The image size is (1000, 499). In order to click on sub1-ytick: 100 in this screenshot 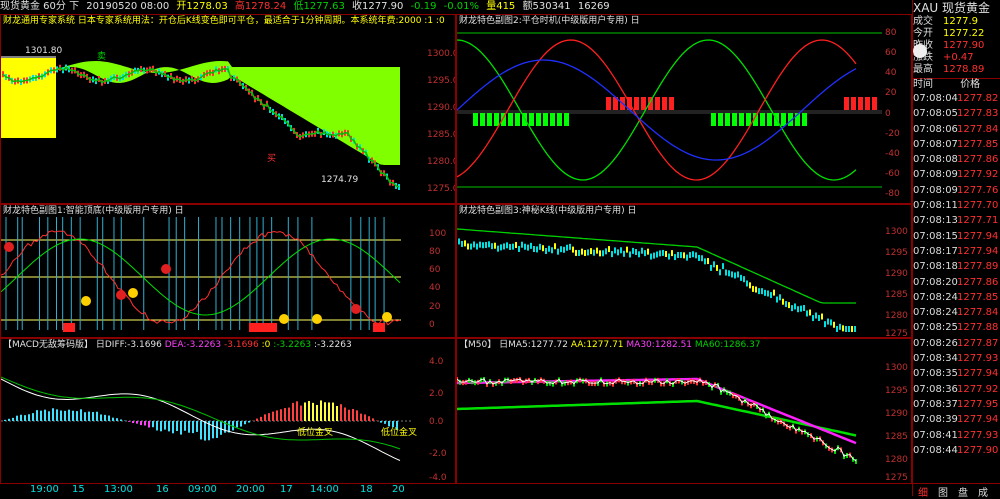, I will do `click(438, 234)`.